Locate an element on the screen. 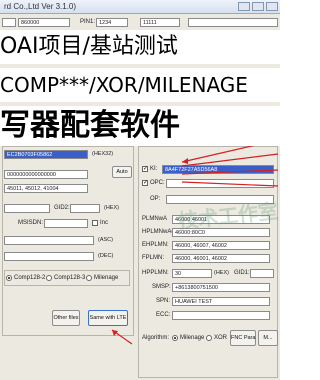 The width and height of the screenshot is (320, 380). minimize-button is located at coordinates (244, 6).